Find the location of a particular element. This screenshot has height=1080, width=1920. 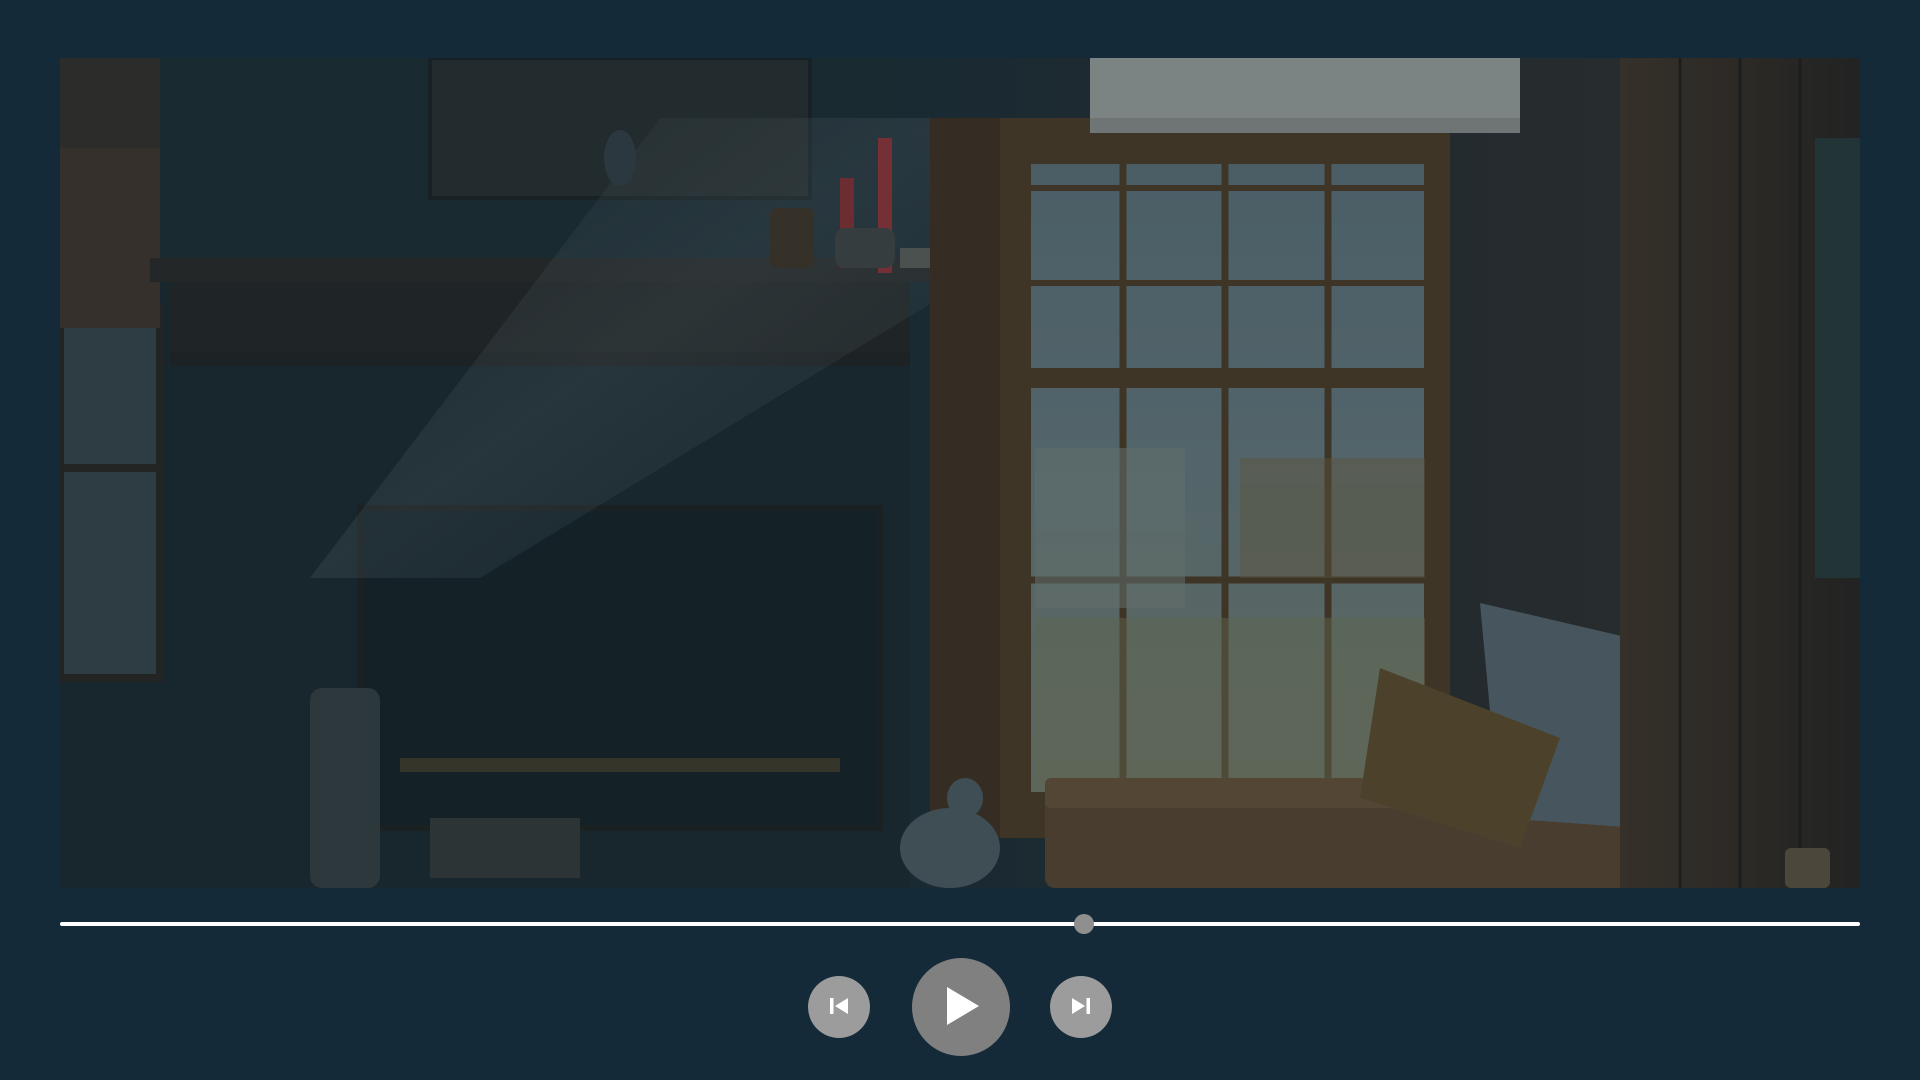

progress-bar is located at coordinates (960, 924).